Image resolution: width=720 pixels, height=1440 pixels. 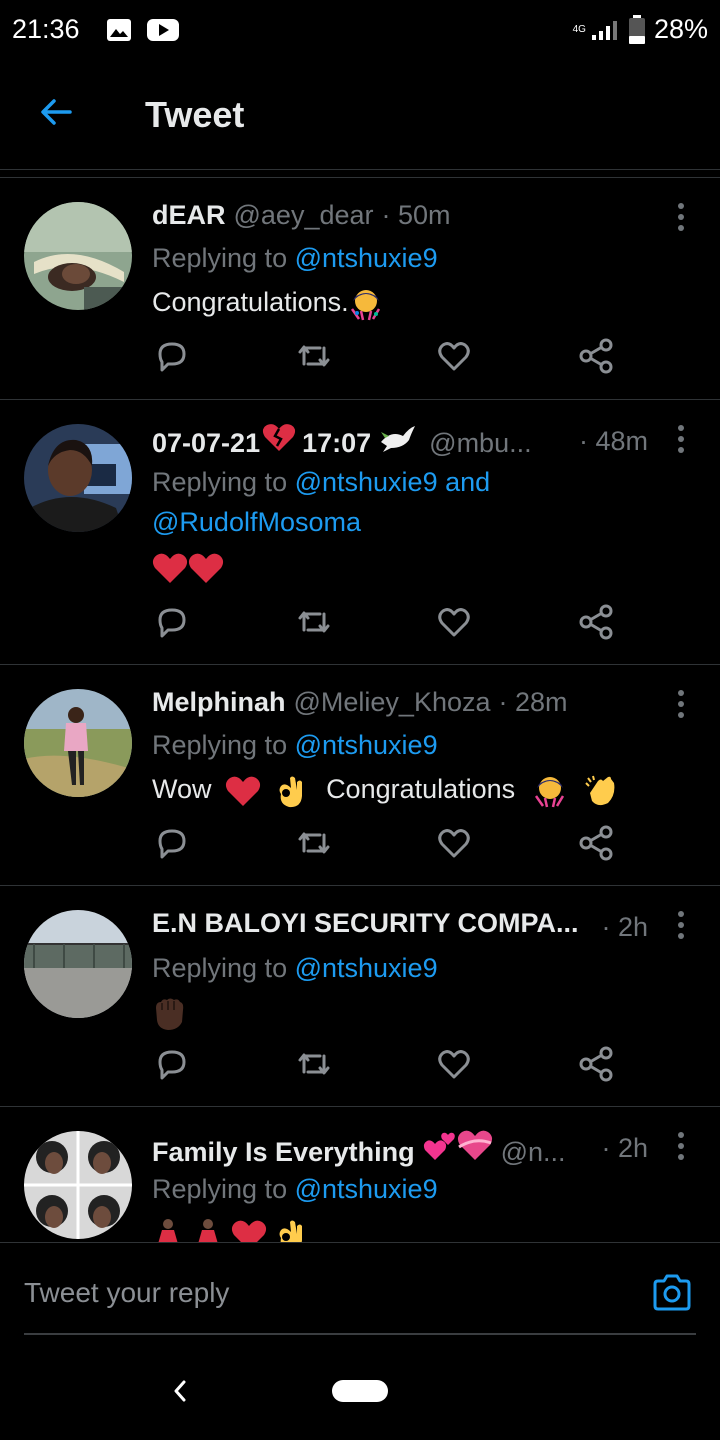 What do you see at coordinates (219, 702) in the screenshot?
I see `author-name: Melphinah` at bounding box center [219, 702].